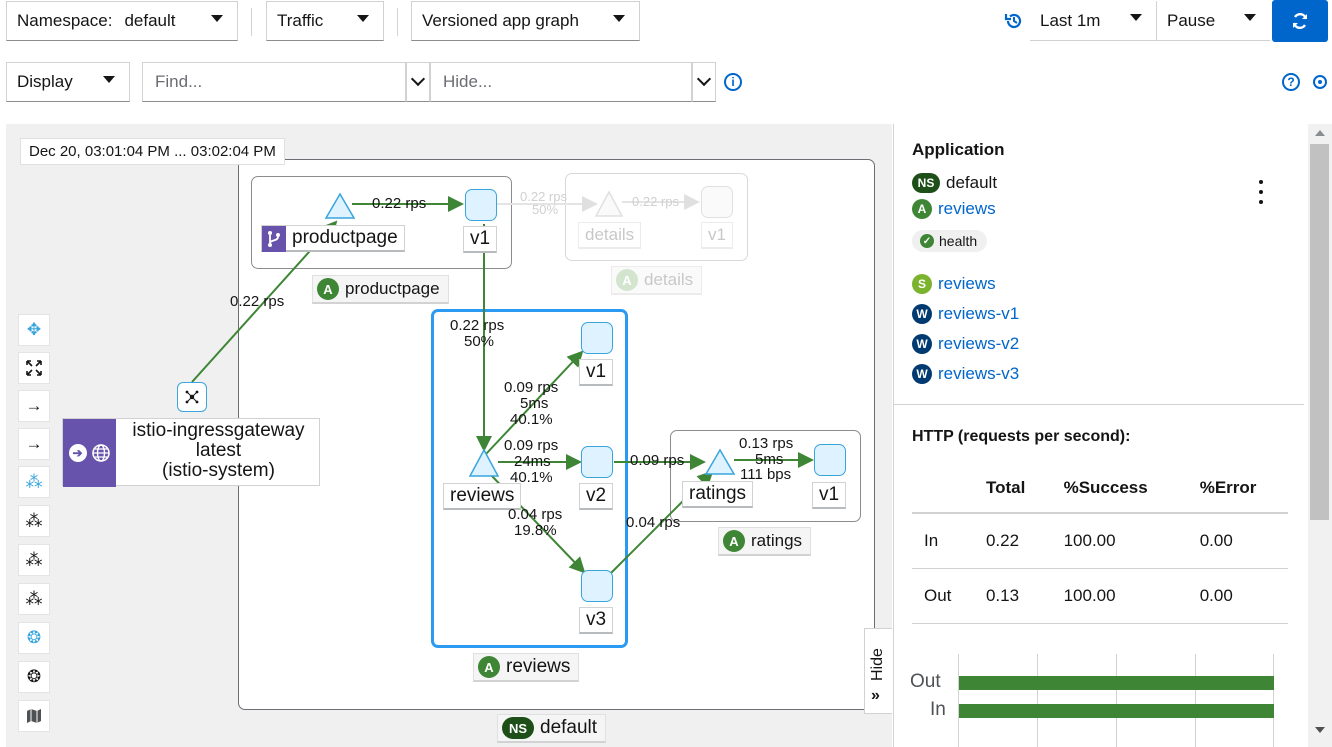  What do you see at coordinates (830, 460) in the screenshot?
I see `ratings-v1-node` at bounding box center [830, 460].